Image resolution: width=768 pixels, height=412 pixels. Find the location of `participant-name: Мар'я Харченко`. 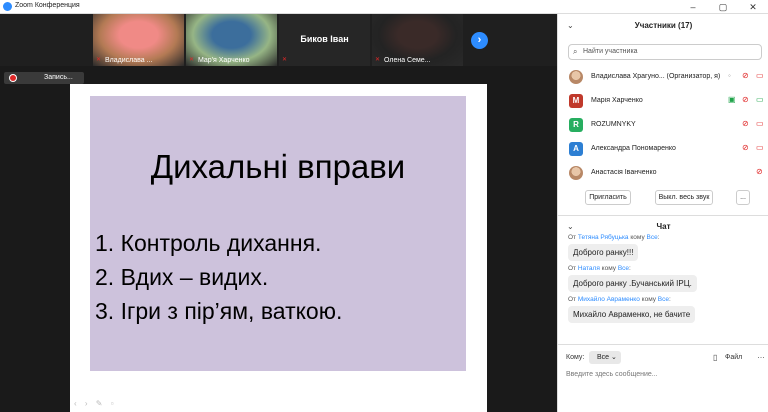

participant-name: Мар'я Харченко is located at coordinates (224, 60).